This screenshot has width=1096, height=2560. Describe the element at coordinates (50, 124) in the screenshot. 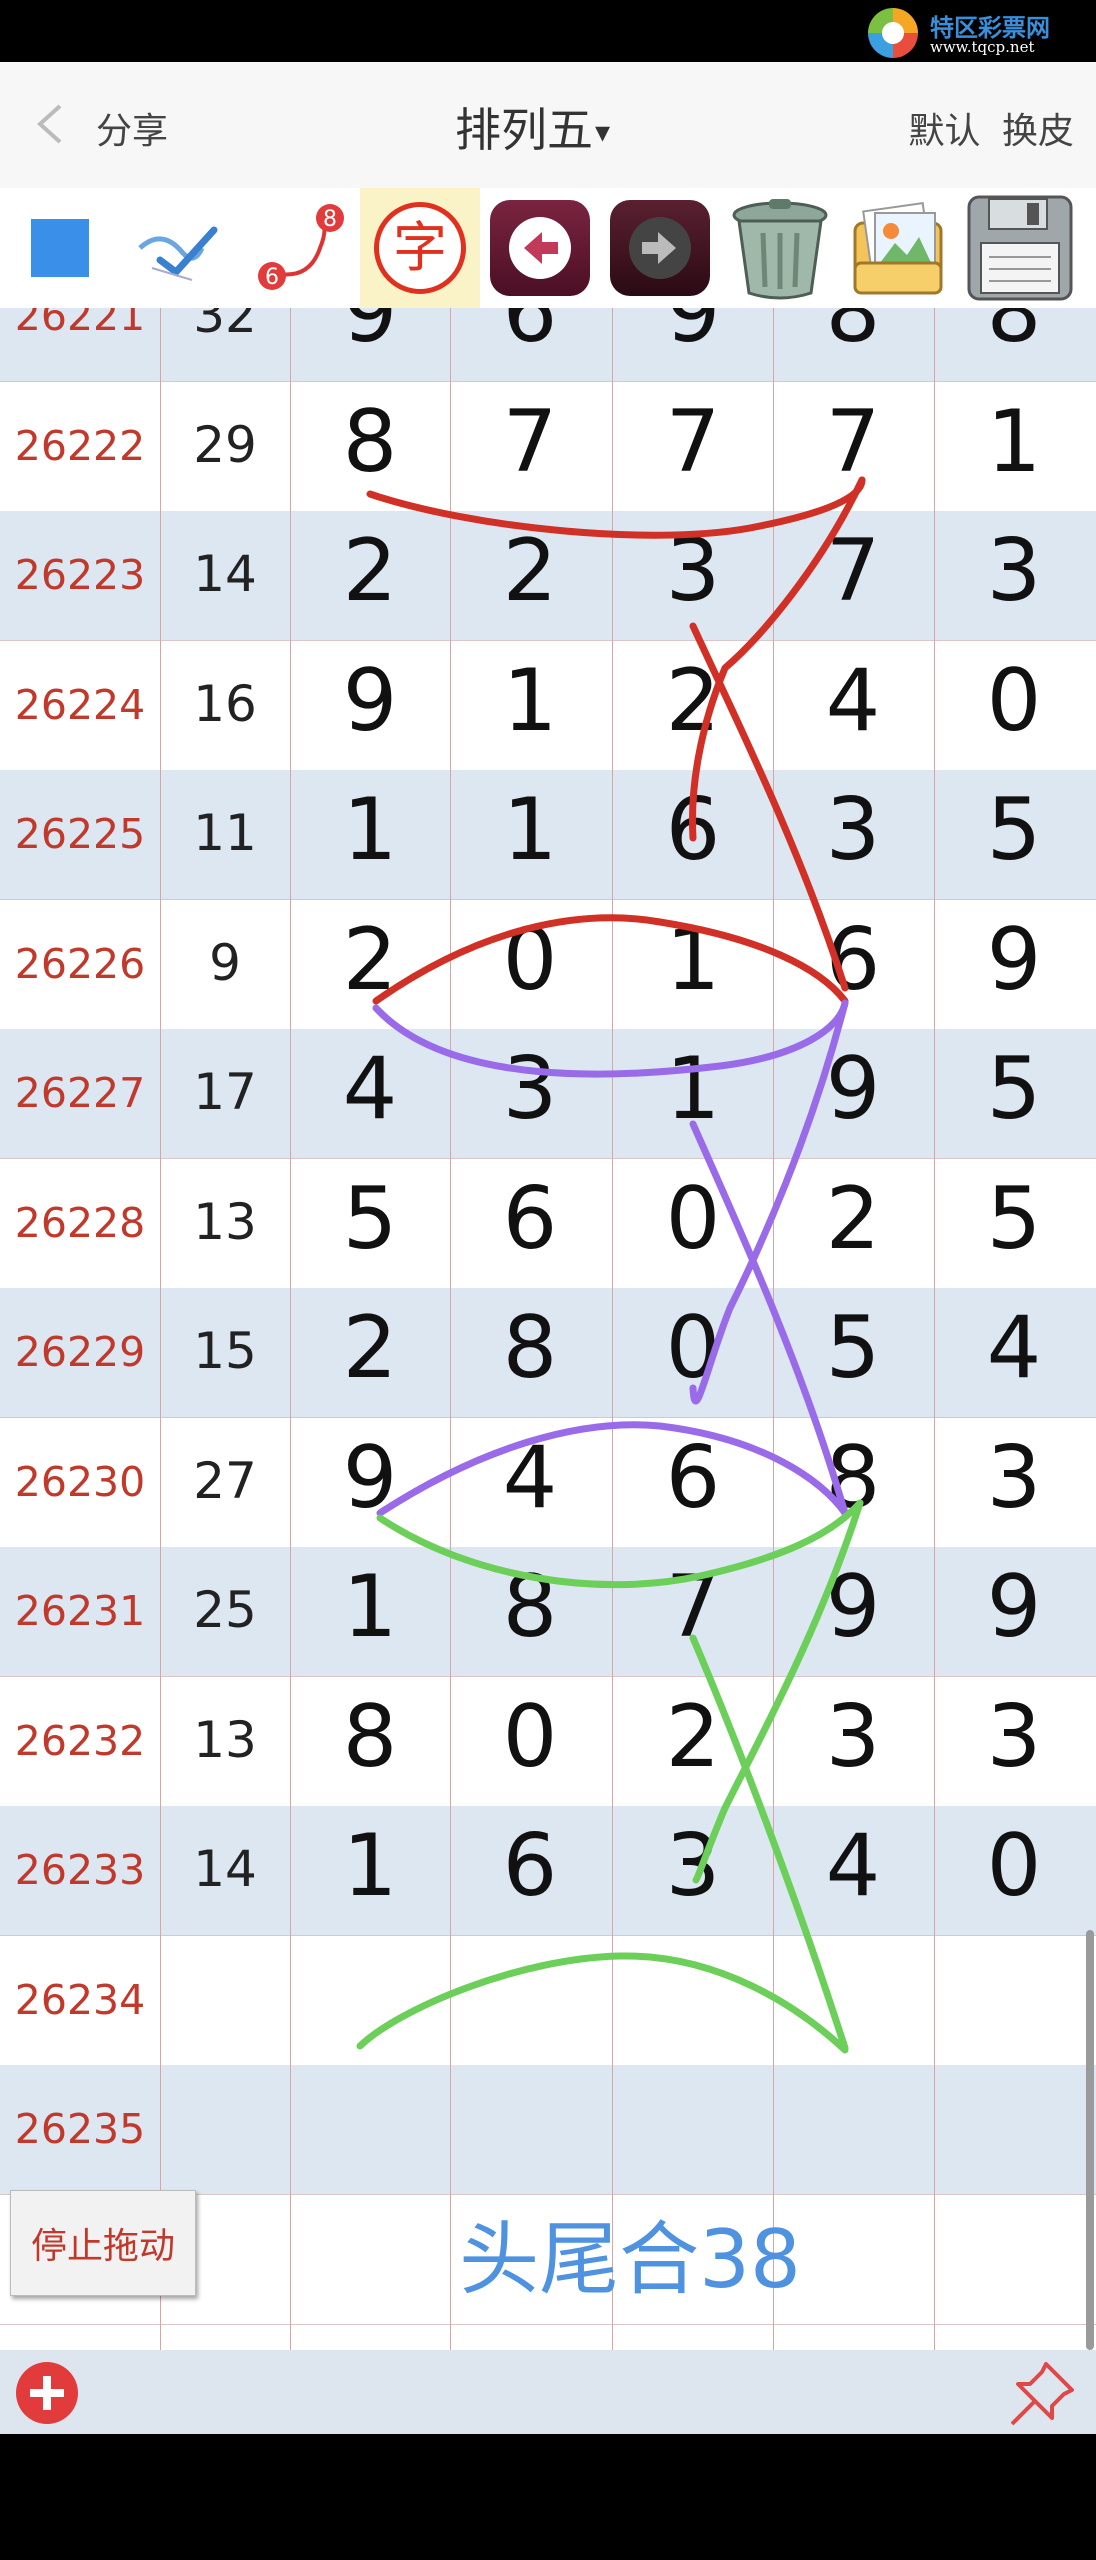

I see `back-button` at that location.